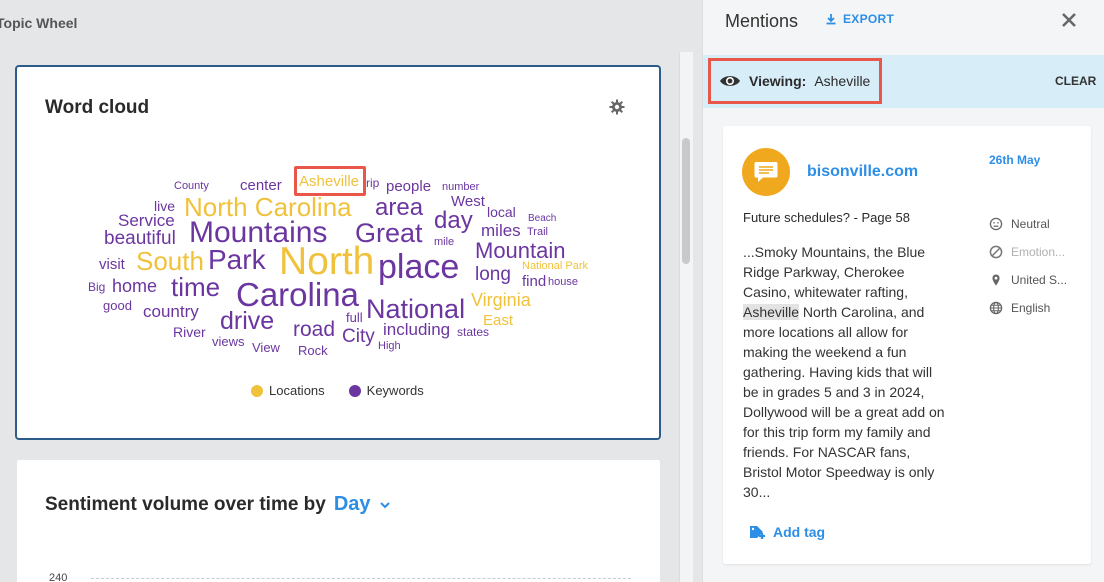  What do you see at coordinates (372, 183) in the screenshot?
I see `word: rip` at bounding box center [372, 183].